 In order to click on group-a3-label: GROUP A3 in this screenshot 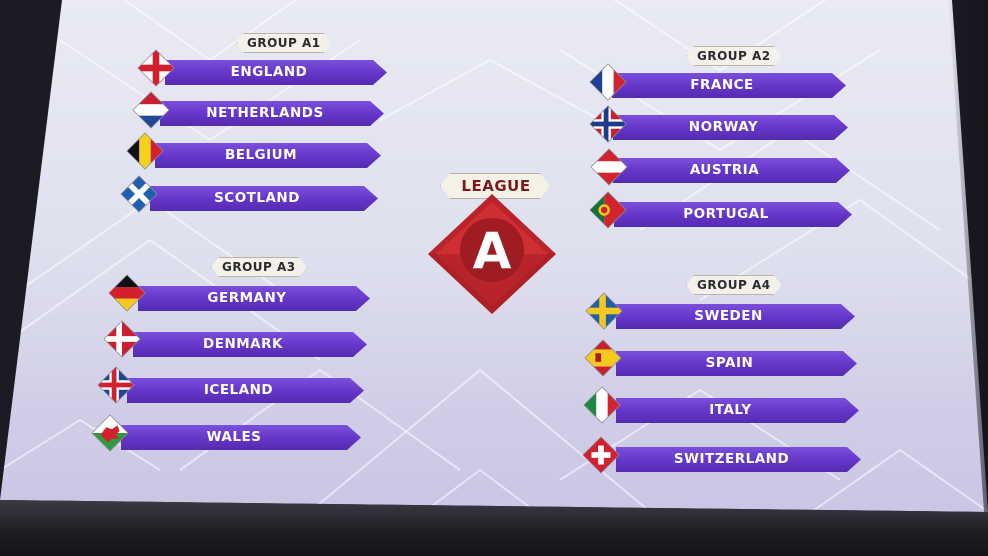, I will do `click(259, 267)`.